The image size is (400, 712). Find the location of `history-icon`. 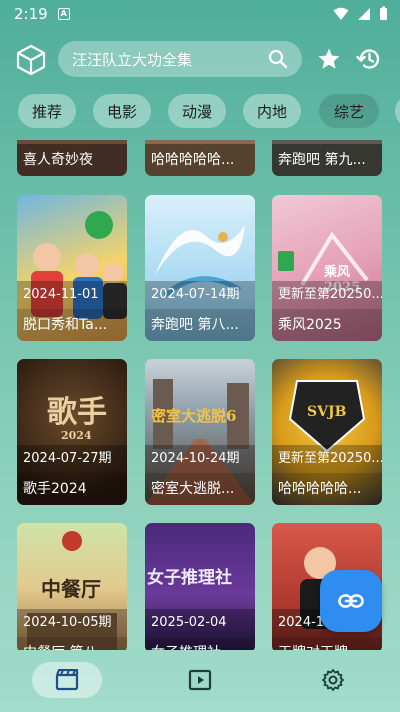

history-icon is located at coordinates (369, 59).